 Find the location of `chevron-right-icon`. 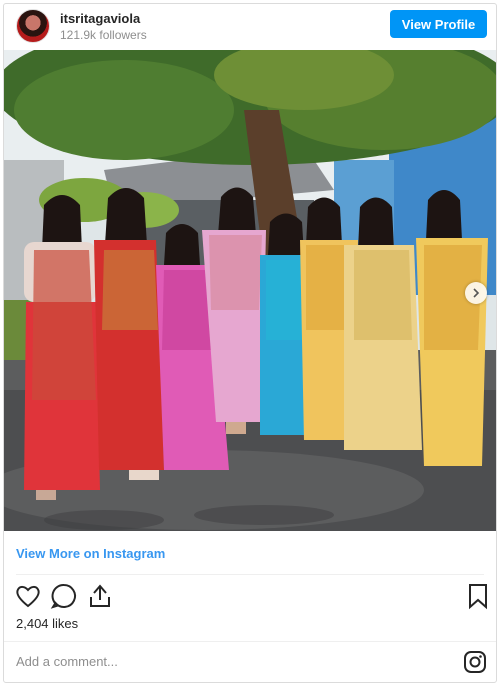

chevron-right-icon is located at coordinates (476, 293).